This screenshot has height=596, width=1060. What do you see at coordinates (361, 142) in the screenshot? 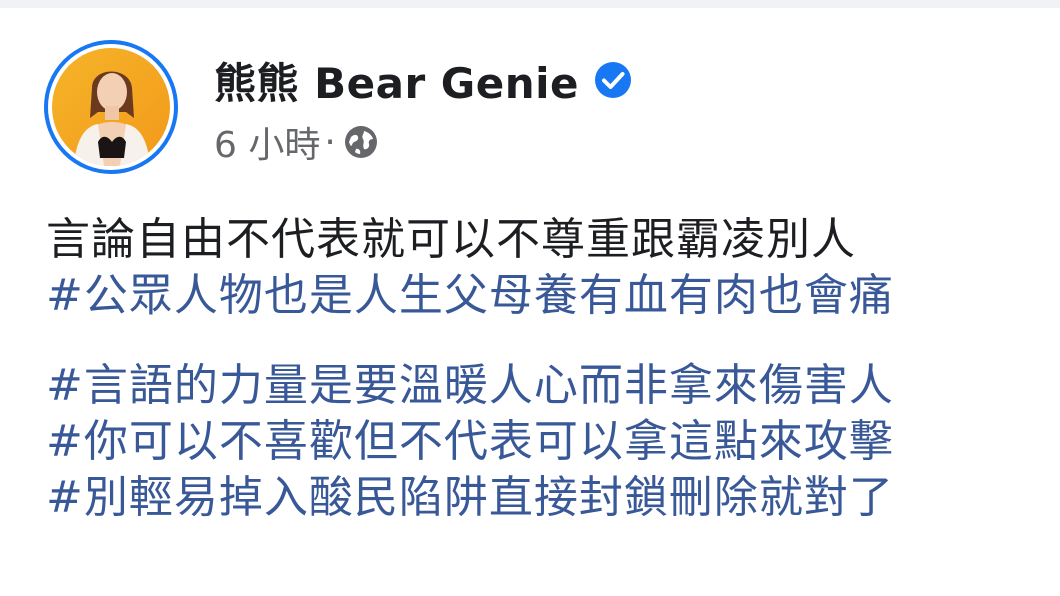
I see `globe-icon` at bounding box center [361, 142].